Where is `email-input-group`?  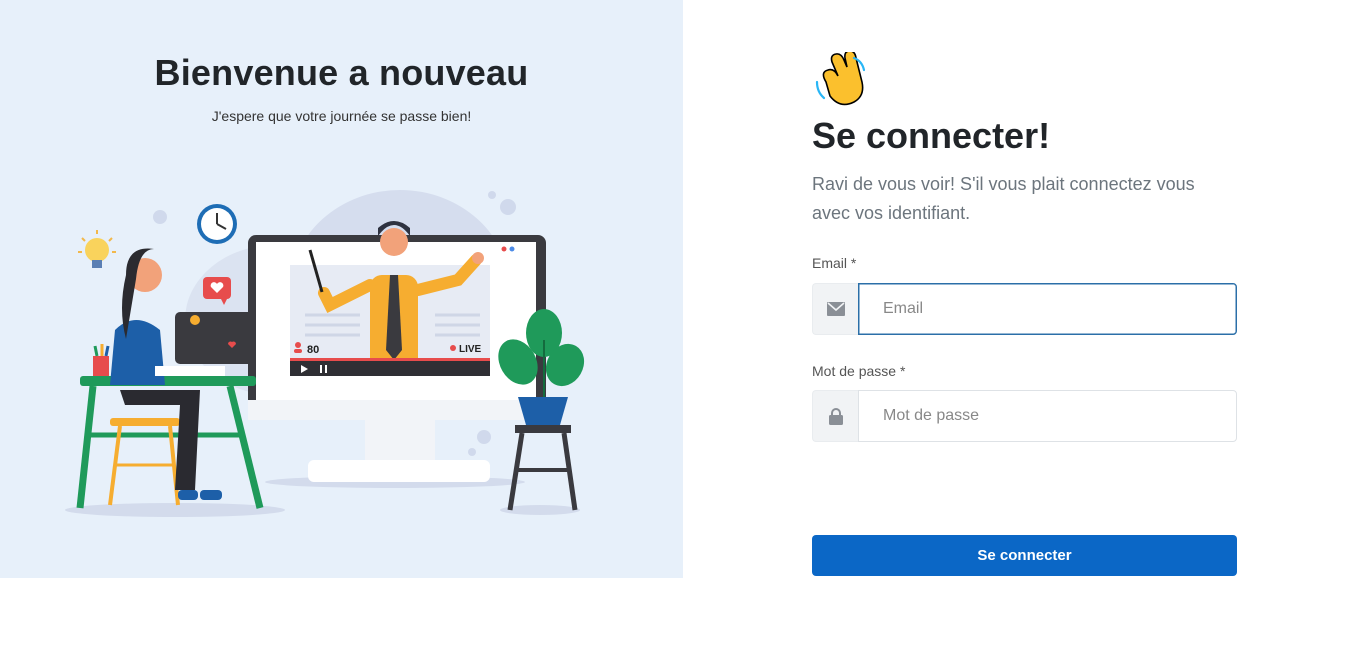
email-input-group is located at coordinates (1024, 309).